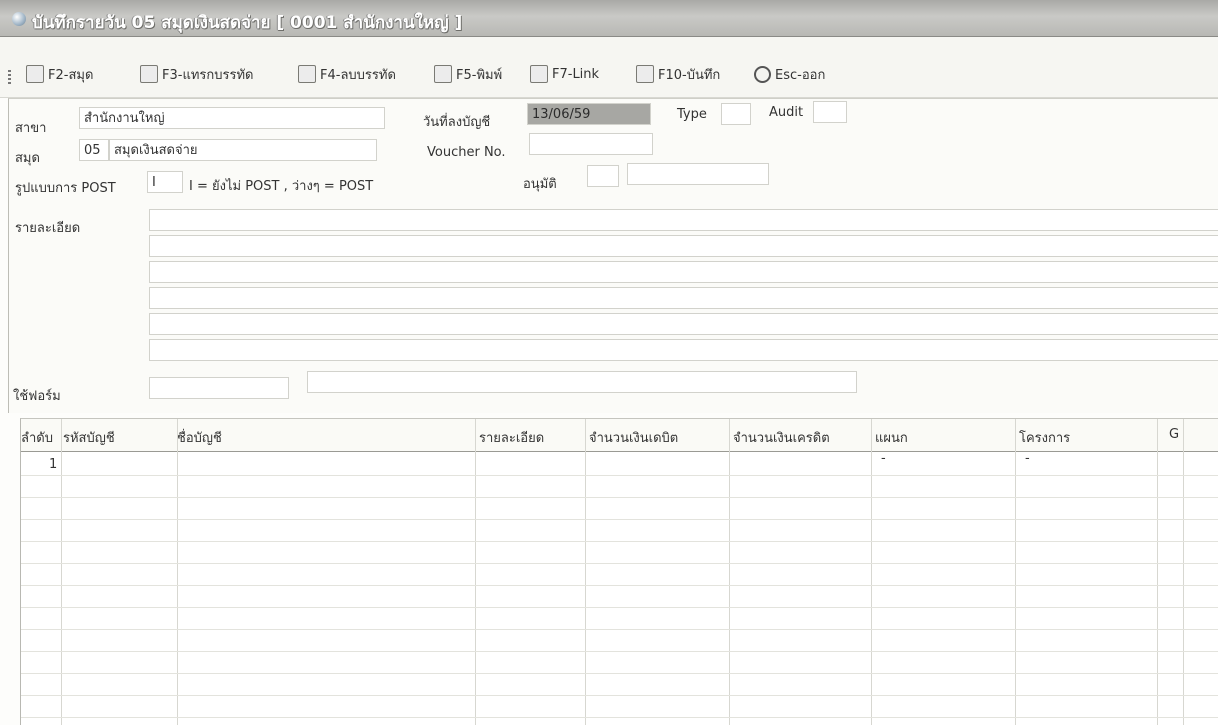 The height and width of the screenshot is (725, 1218). What do you see at coordinates (65, 188) in the screenshot?
I see `post-label: รูปแบบการ POST` at bounding box center [65, 188].